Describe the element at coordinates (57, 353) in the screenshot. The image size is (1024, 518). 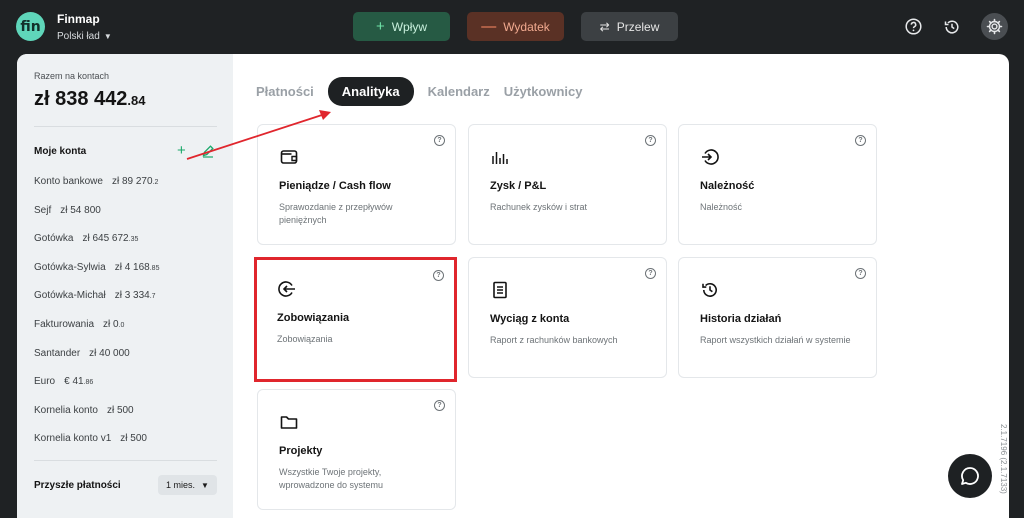
I see `account-name: Santander` at that location.